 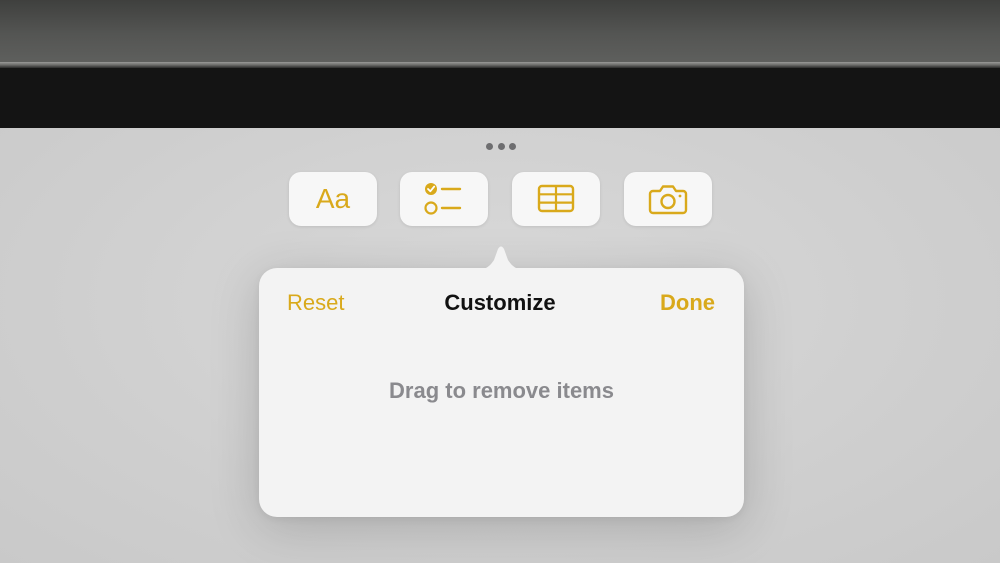 I want to click on checklist-button, so click(x=444, y=199).